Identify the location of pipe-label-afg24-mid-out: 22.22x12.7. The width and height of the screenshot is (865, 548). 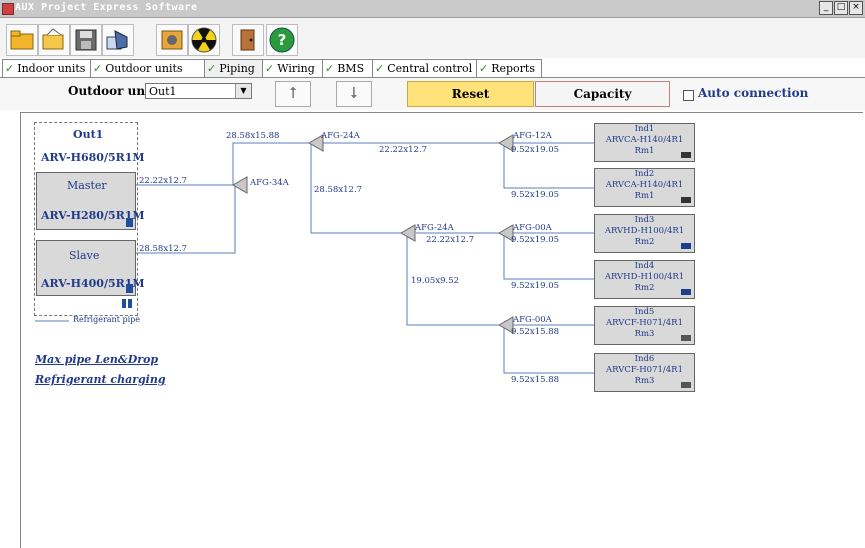
(450, 240).